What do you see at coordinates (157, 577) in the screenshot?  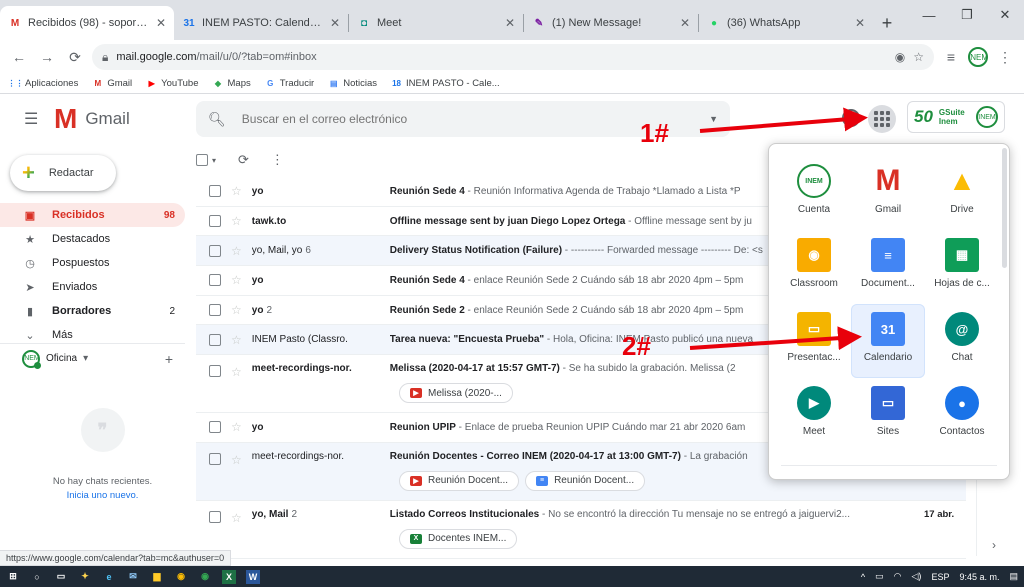 I see `file-explorer-icon: ▆` at bounding box center [157, 577].